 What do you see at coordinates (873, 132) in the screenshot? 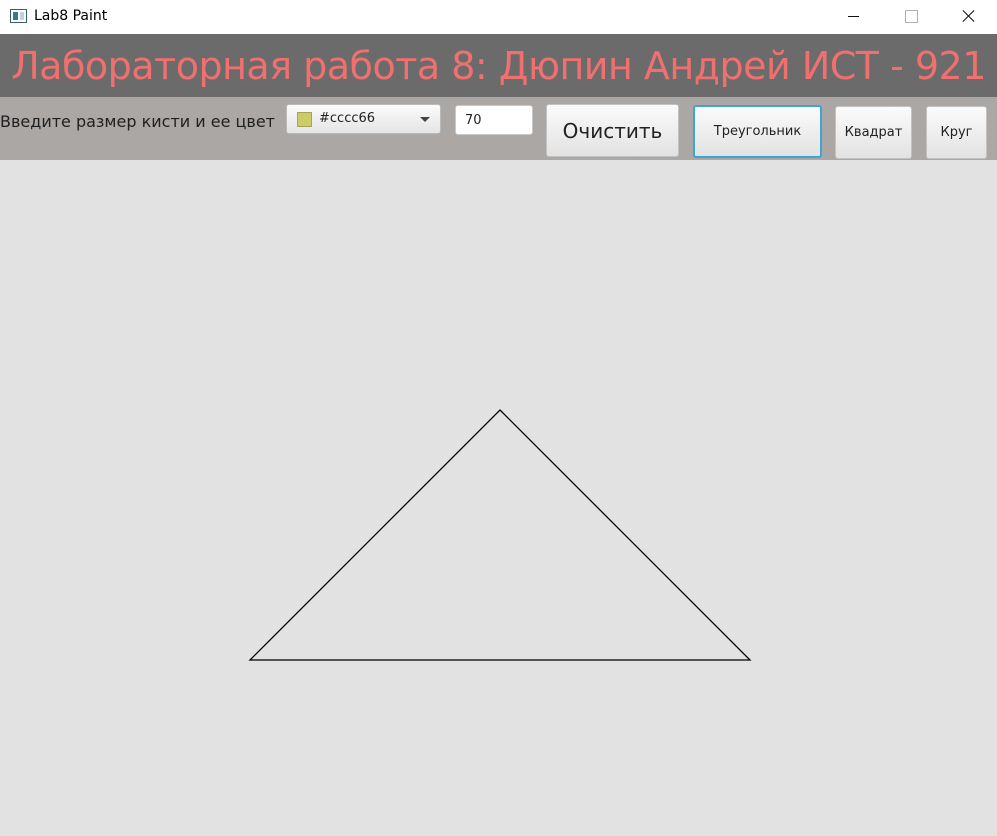
I see `square-button: Квадрат` at bounding box center [873, 132].